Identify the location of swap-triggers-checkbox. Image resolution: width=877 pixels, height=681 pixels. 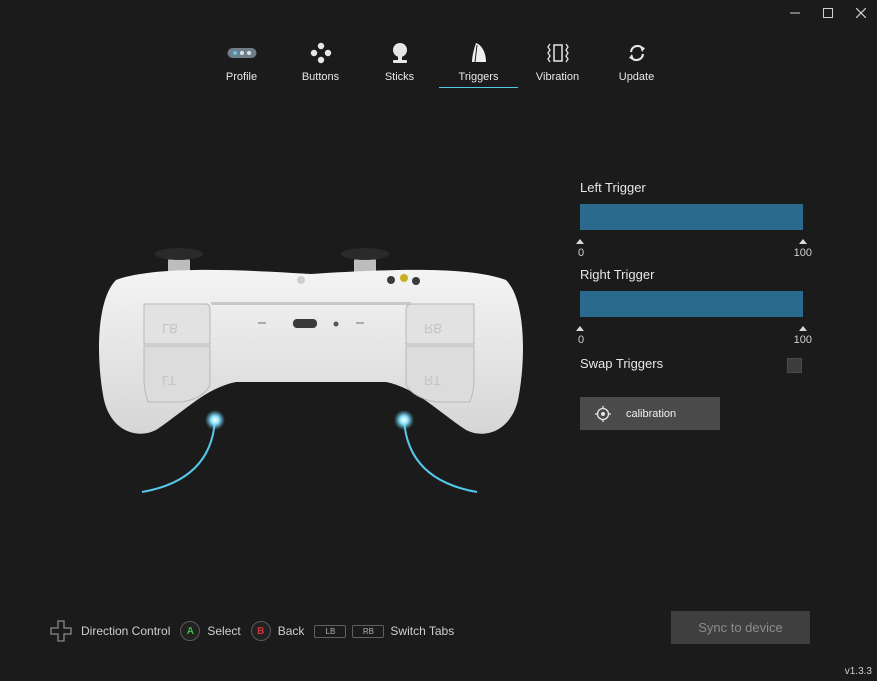
(794, 365).